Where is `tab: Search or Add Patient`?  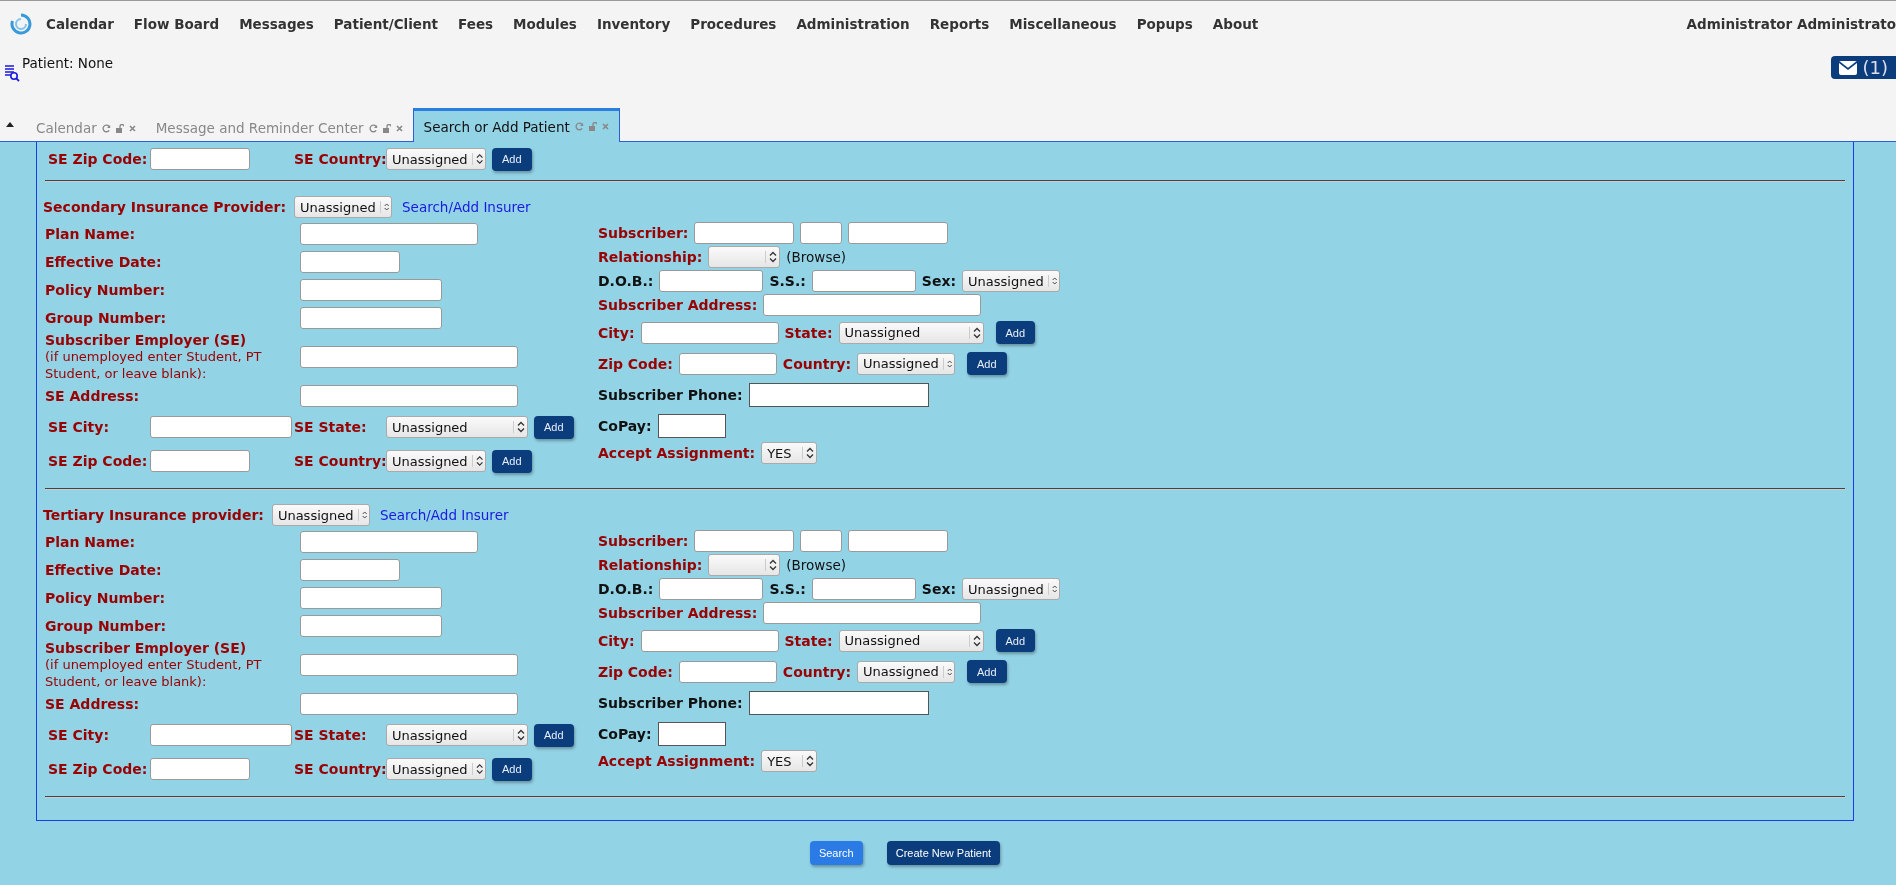
tab: Search or Add Patient is located at coordinates (516, 125).